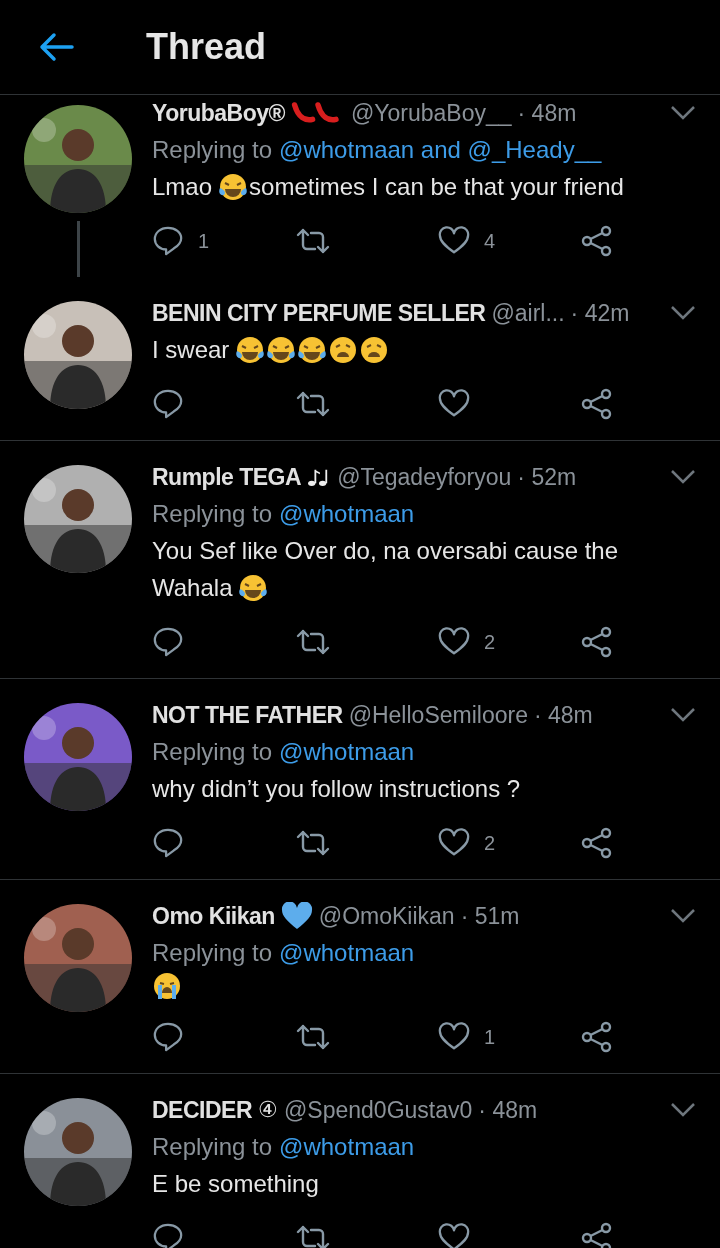 This screenshot has width=720, height=1248. What do you see at coordinates (235, 1184) in the screenshot?
I see `tweet-text: E be something` at bounding box center [235, 1184].